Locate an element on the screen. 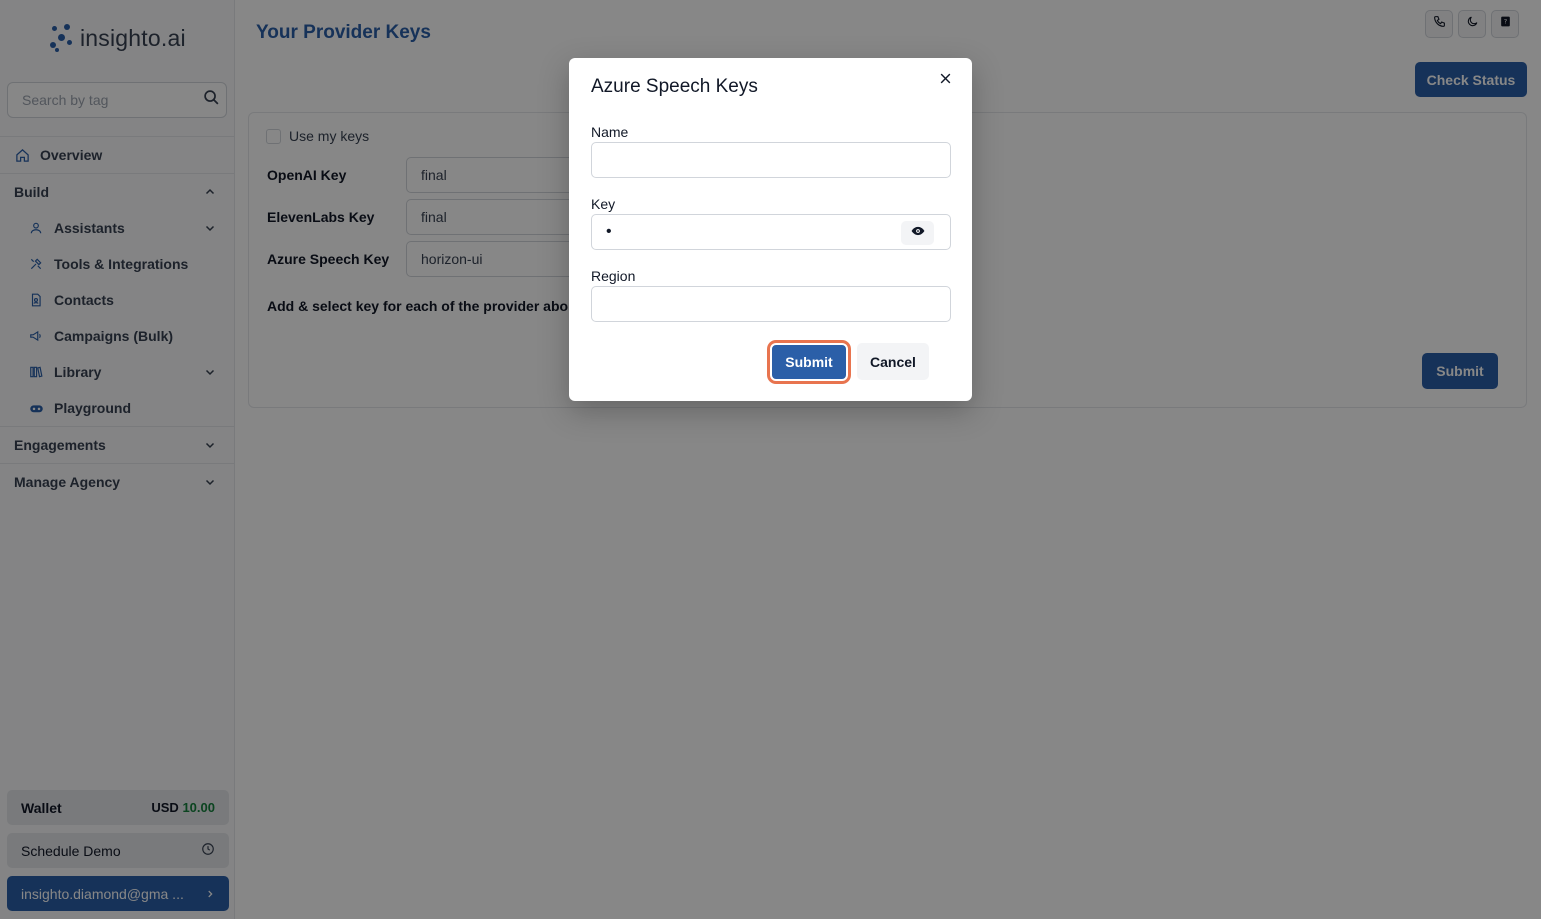  region-label: Region is located at coordinates (613, 276).